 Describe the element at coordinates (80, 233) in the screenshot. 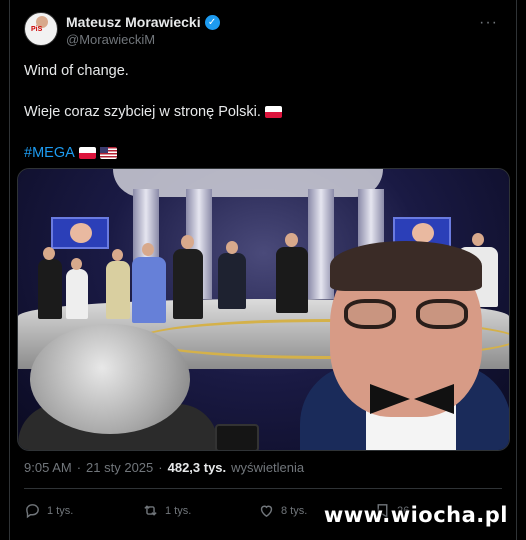

I see `photo-screen-left` at that location.